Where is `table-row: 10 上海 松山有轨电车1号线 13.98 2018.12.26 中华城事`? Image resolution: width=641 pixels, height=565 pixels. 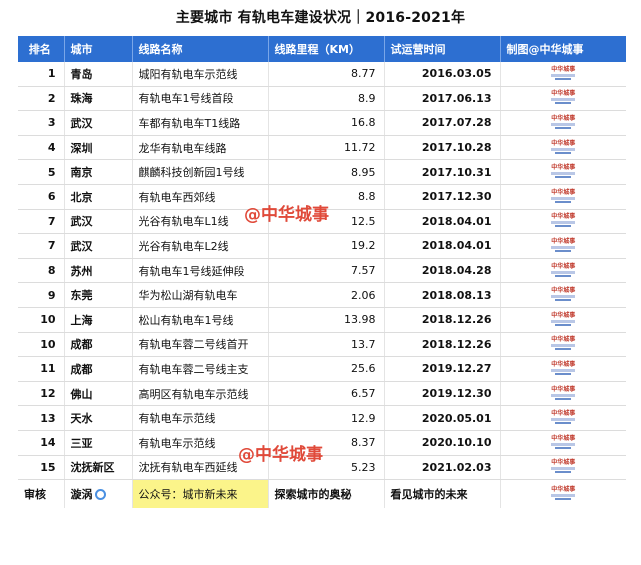
table-row: 10 上海 松山有轨电车1号线 13.98 2018.12.26 中华城事 is located at coordinates (322, 320).